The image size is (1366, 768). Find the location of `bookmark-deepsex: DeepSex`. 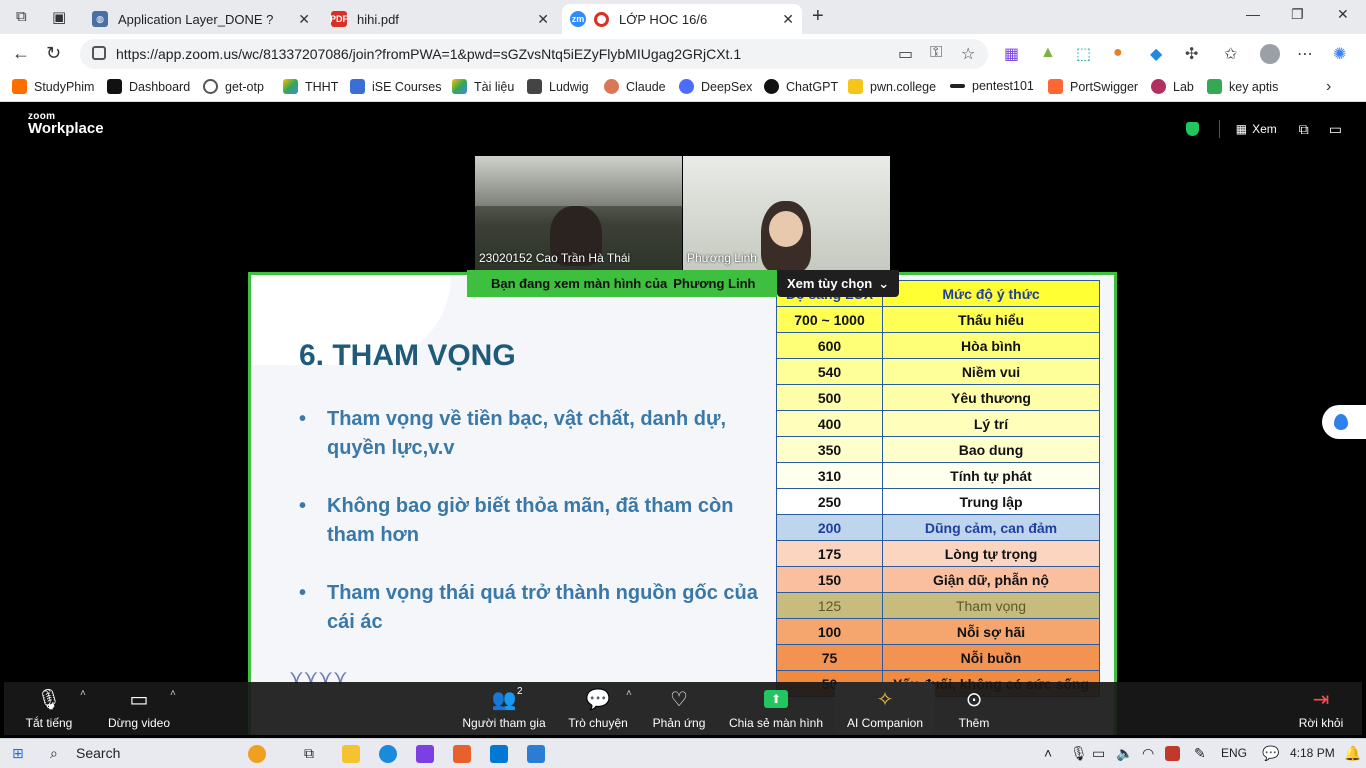

bookmark-deepsex: DeepSex is located at coordinates (715, 86).